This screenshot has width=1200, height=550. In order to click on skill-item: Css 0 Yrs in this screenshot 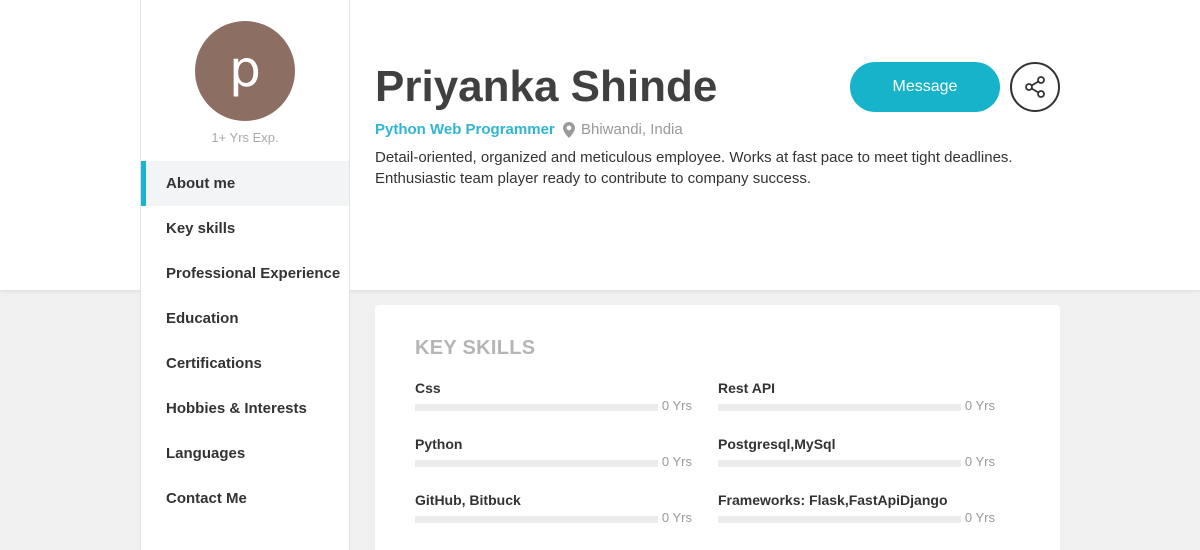, I will do `click(553, 400)`.